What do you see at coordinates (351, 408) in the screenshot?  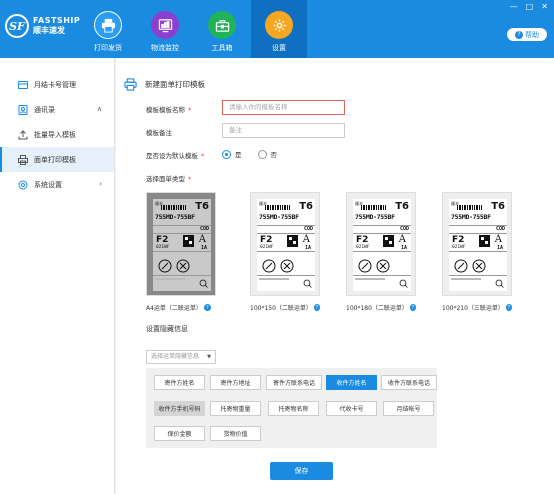 I see `field-cod-card: 代收卡号` at bounding box center [351, 408].